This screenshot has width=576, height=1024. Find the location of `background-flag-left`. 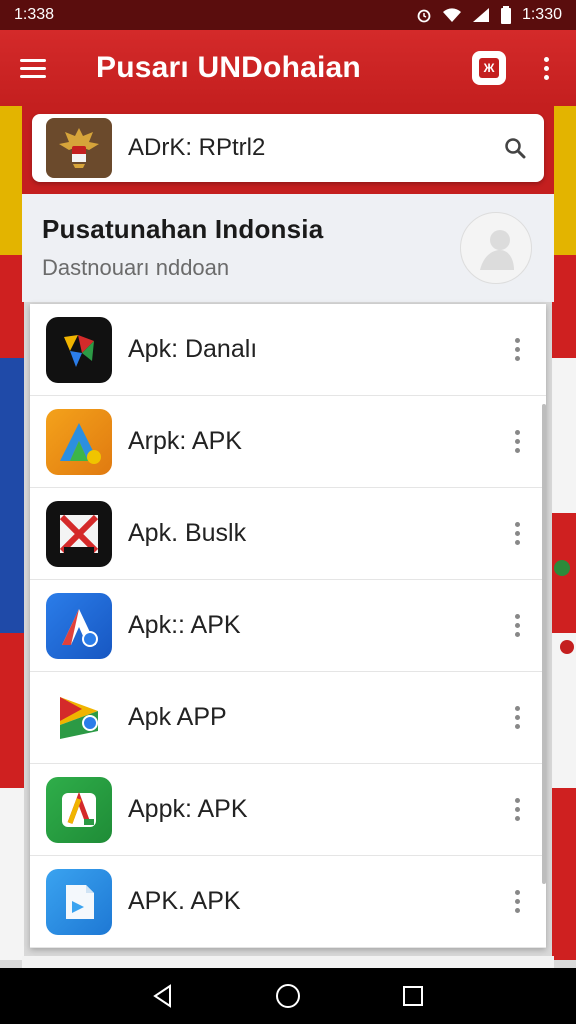

background-flag-left is located at coordinates (12, 530).